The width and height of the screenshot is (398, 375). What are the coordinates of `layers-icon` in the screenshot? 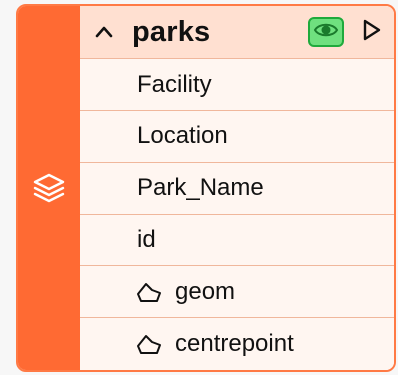 It's located at (49, 188).